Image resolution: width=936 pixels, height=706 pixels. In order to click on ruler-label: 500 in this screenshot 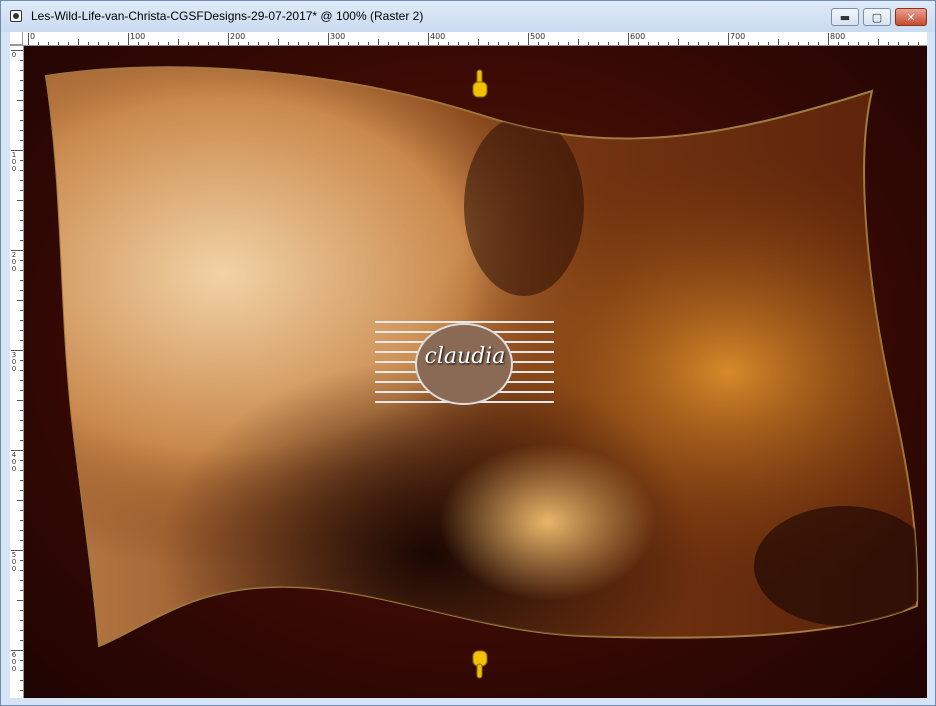, I will do `click(538, 36)`.